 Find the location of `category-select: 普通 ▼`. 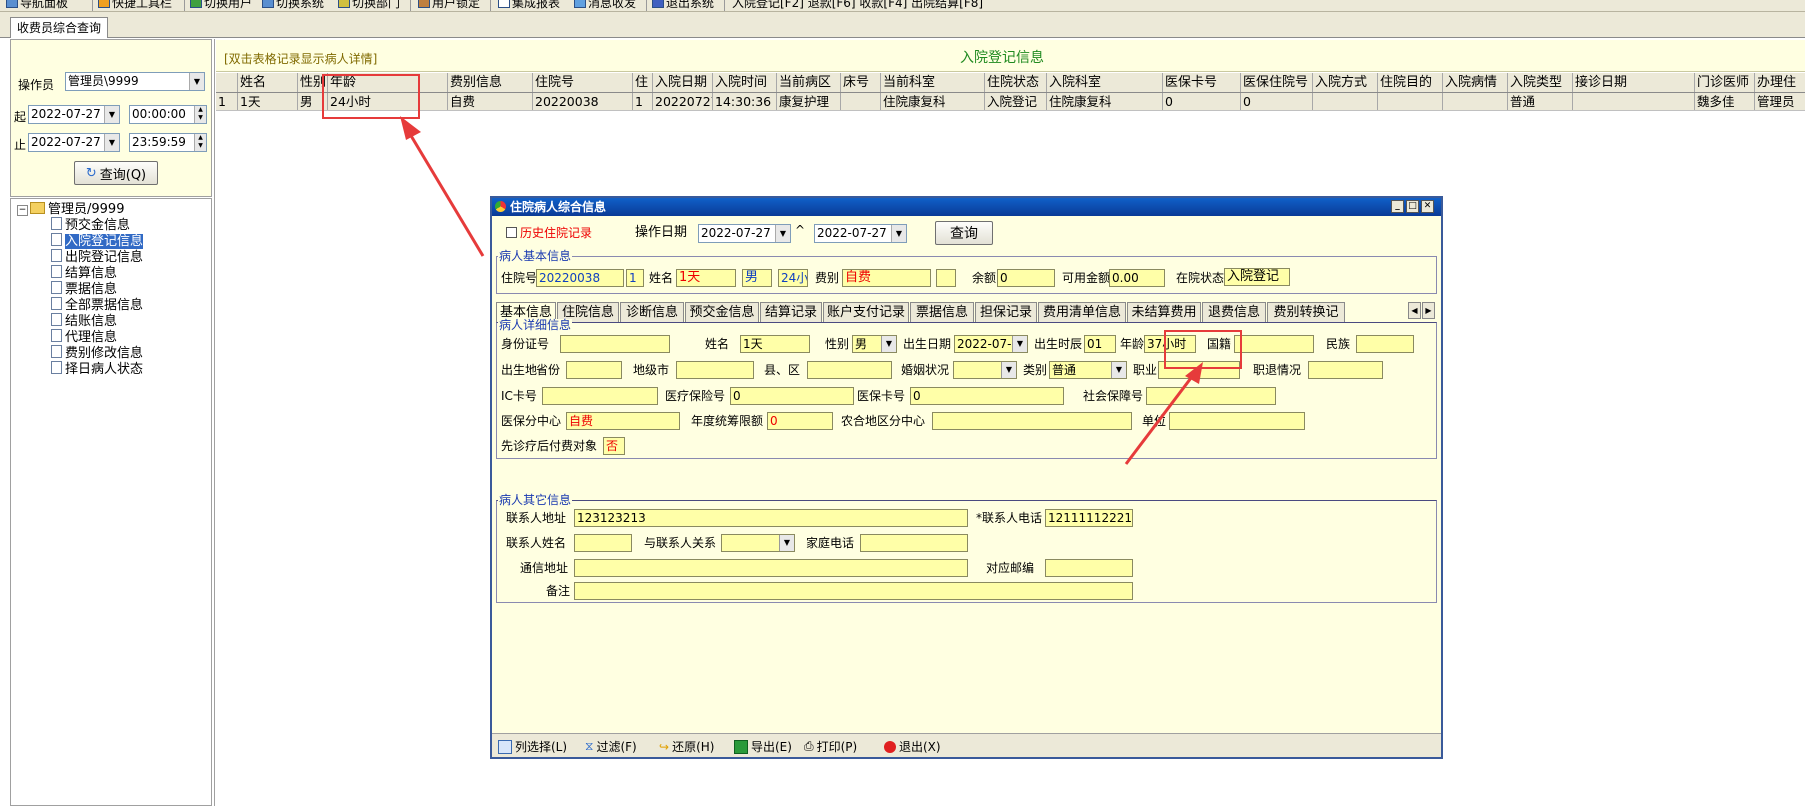

category-select: 普通 ▼ is located at coordinates (1088, 370).